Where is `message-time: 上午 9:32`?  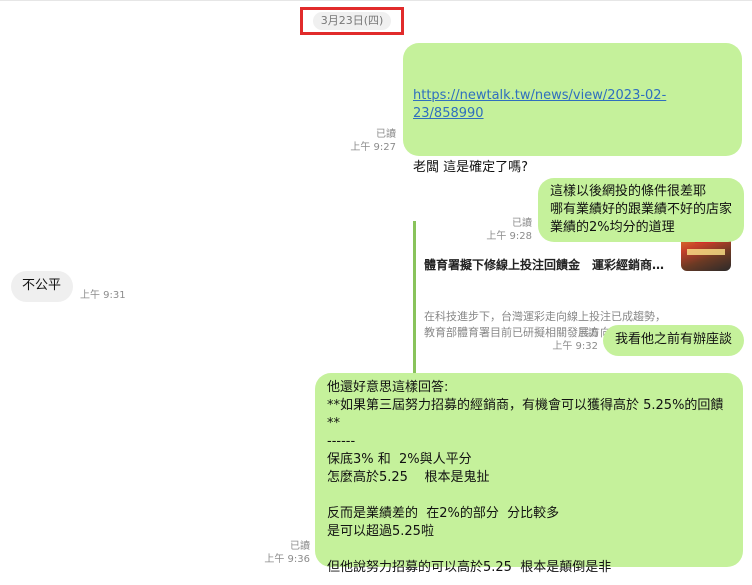
message-time: 上午 9:32 is located at coordinates (575, 346).